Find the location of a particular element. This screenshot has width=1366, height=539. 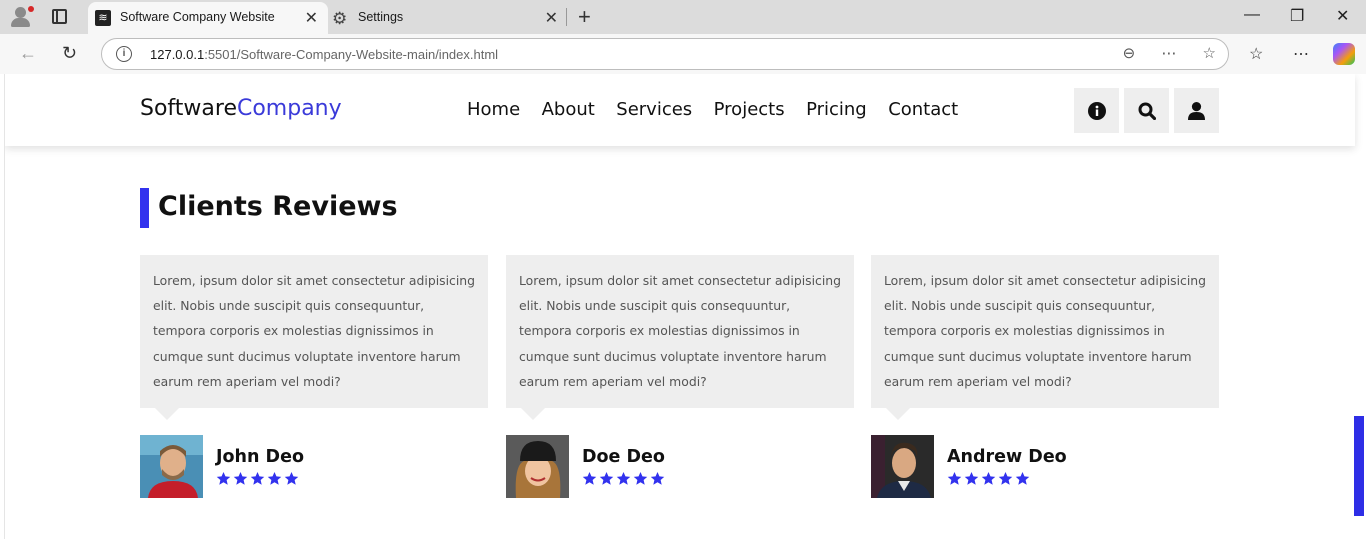

site-logo: SoftwareCompany is located at coordinates (241, 108).